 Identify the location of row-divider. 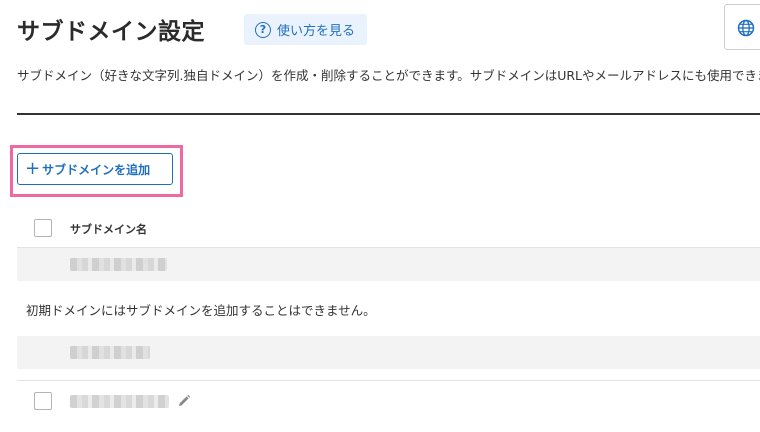
(388, 380).